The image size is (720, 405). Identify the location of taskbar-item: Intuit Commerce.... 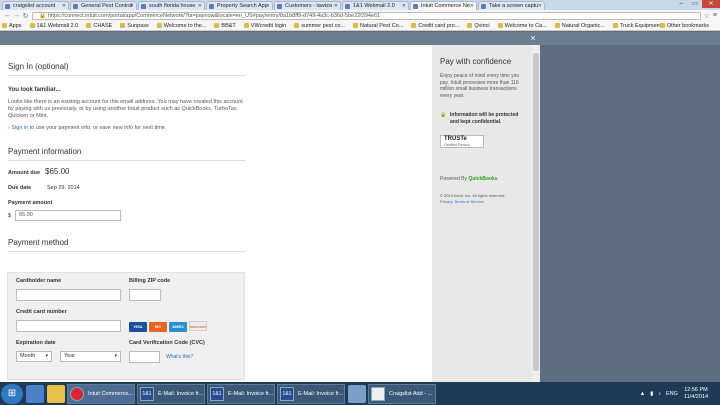
(101, 393).